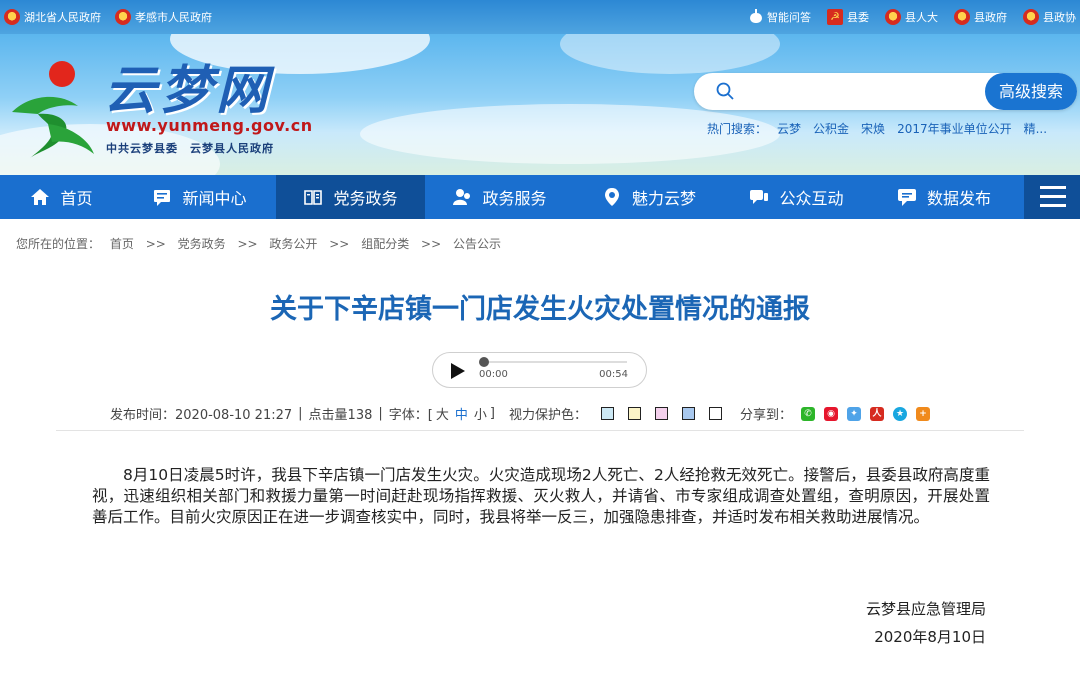 This screenshot has height=674, width=1080. What do you see at coordinates (873, 128) in the screenshot?
I see `hot-search-term: 宋焕` at bounding box center [873, 128].